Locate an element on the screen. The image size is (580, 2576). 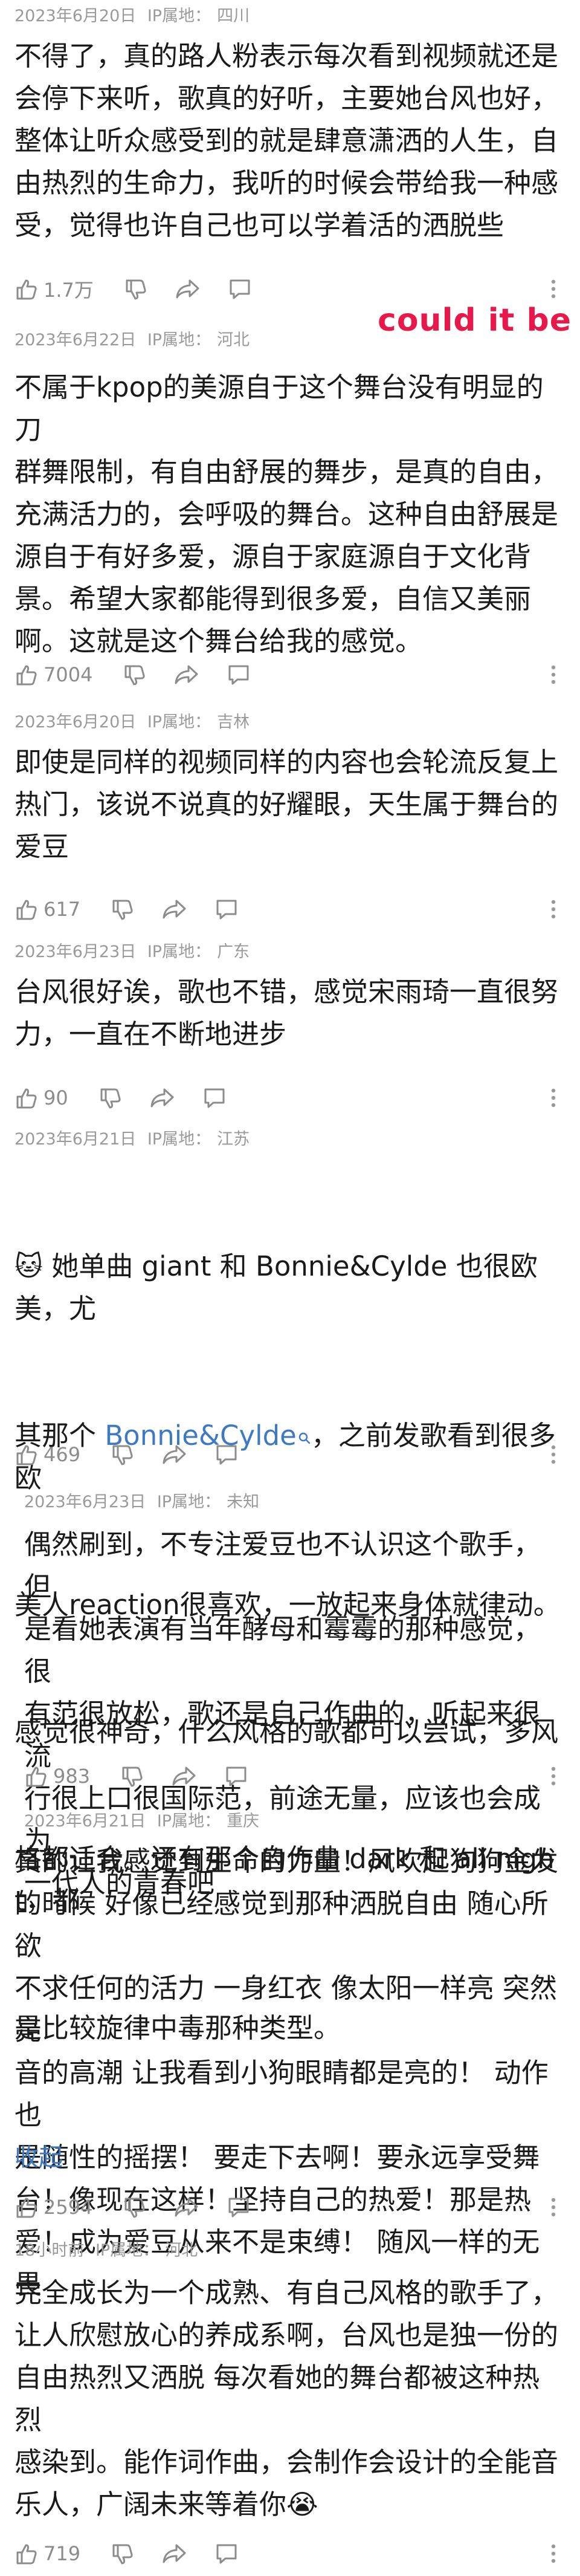
like-button: 983 is located at coordinates (57, 1776).